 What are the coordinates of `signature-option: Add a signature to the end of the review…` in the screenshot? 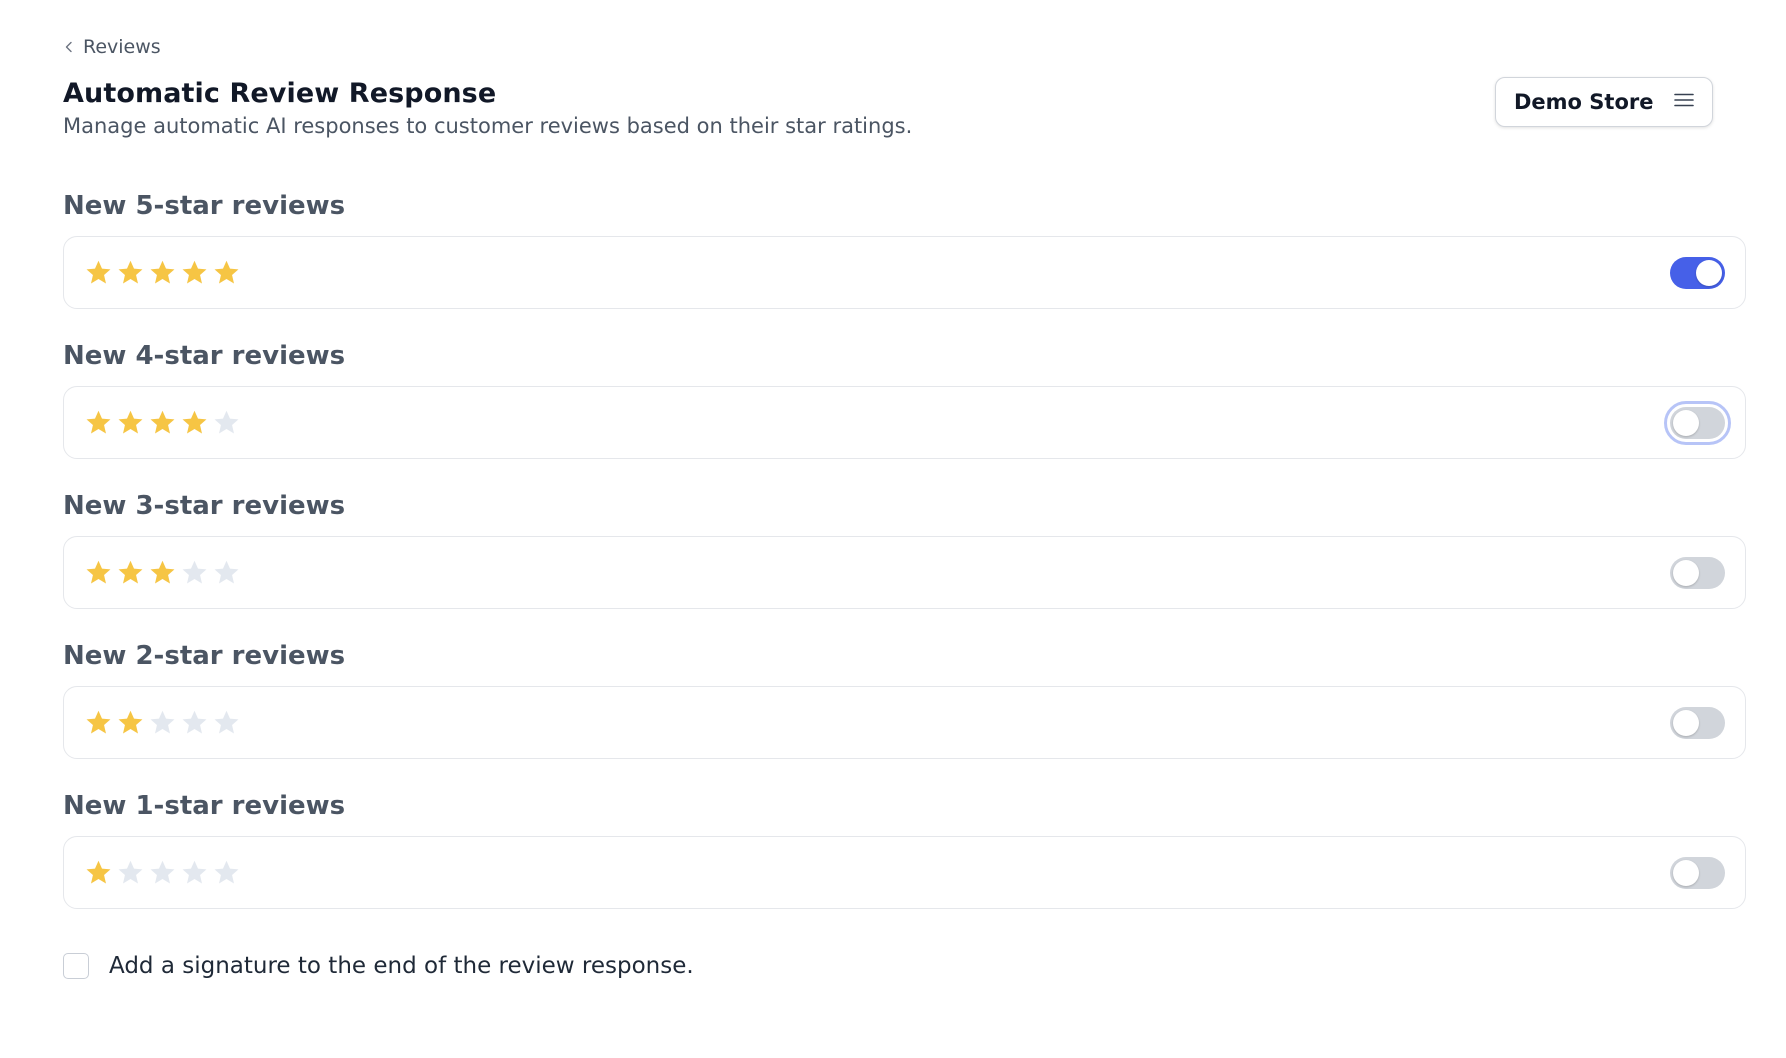 It's located at (378, 966).